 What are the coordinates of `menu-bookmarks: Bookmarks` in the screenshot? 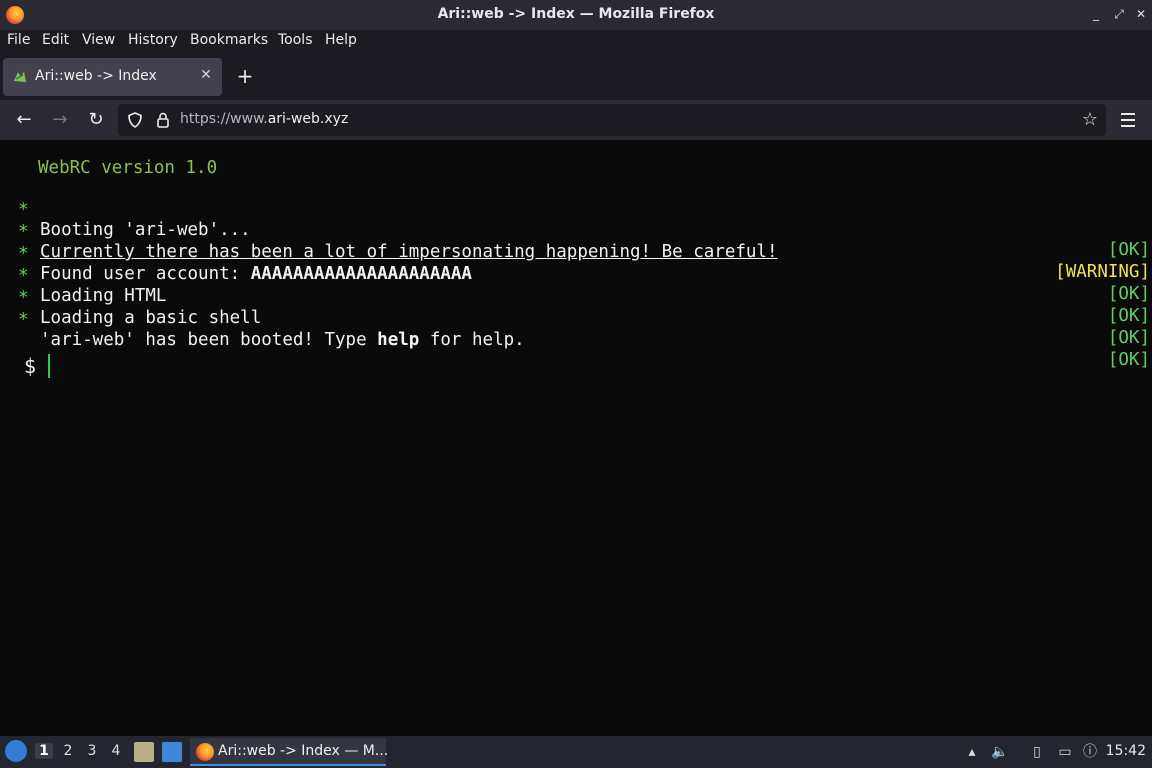 It's located at (229, 40).